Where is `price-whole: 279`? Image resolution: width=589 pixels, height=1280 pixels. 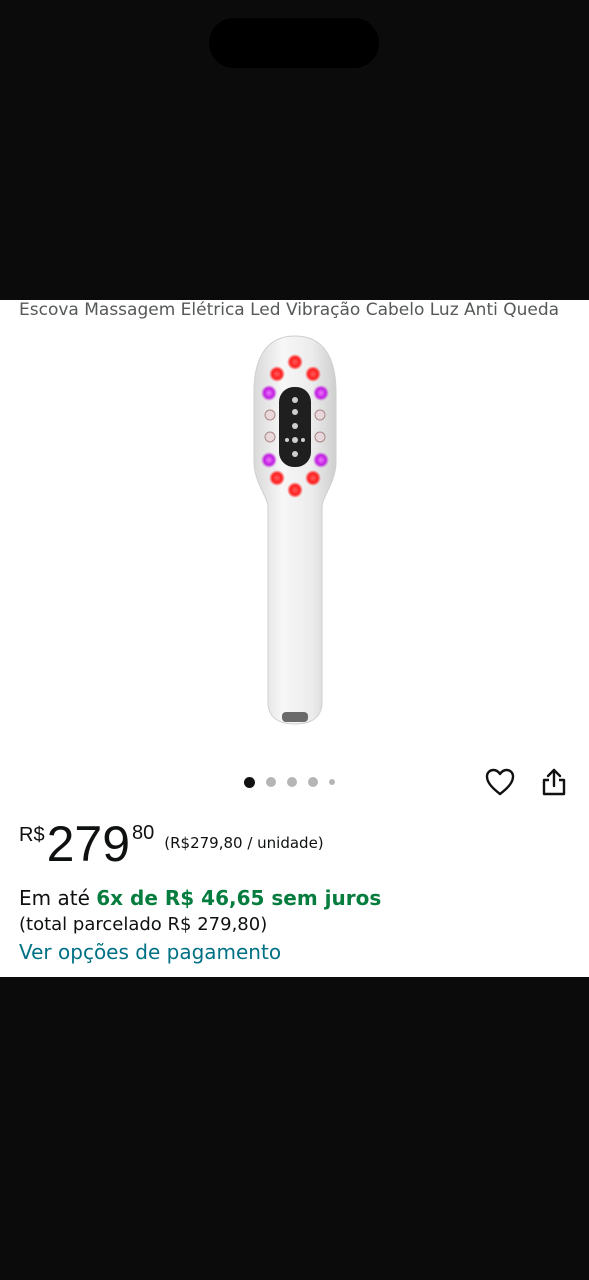
price-whole: 279 is located at coordinates (88, 844).